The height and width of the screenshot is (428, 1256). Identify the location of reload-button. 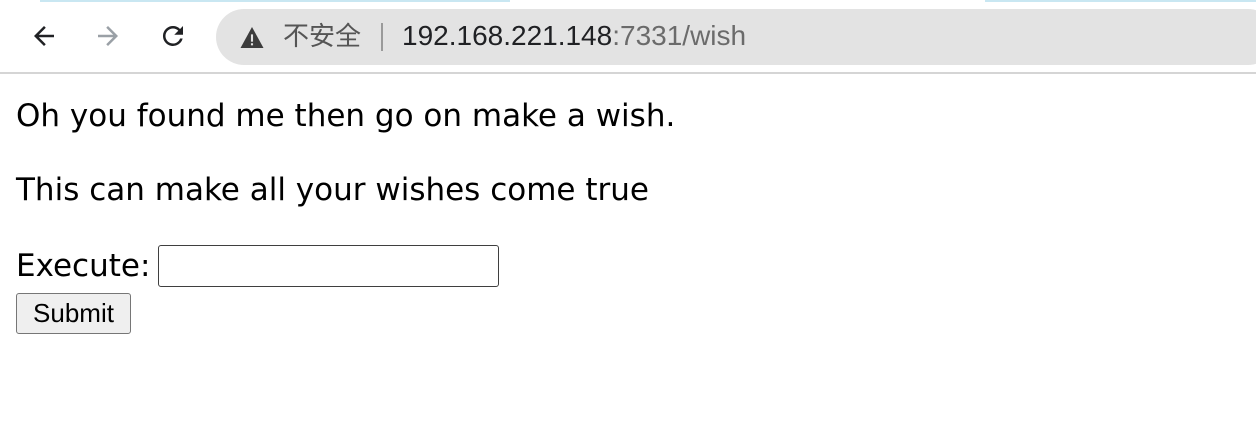
(173, 36).